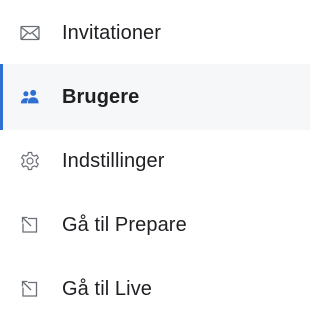 This screenshot has width=320, height=325. Describe the element at coordinates (113, 161) in the screenshot. I see `nav-item-label: Indstillinger` at that location.